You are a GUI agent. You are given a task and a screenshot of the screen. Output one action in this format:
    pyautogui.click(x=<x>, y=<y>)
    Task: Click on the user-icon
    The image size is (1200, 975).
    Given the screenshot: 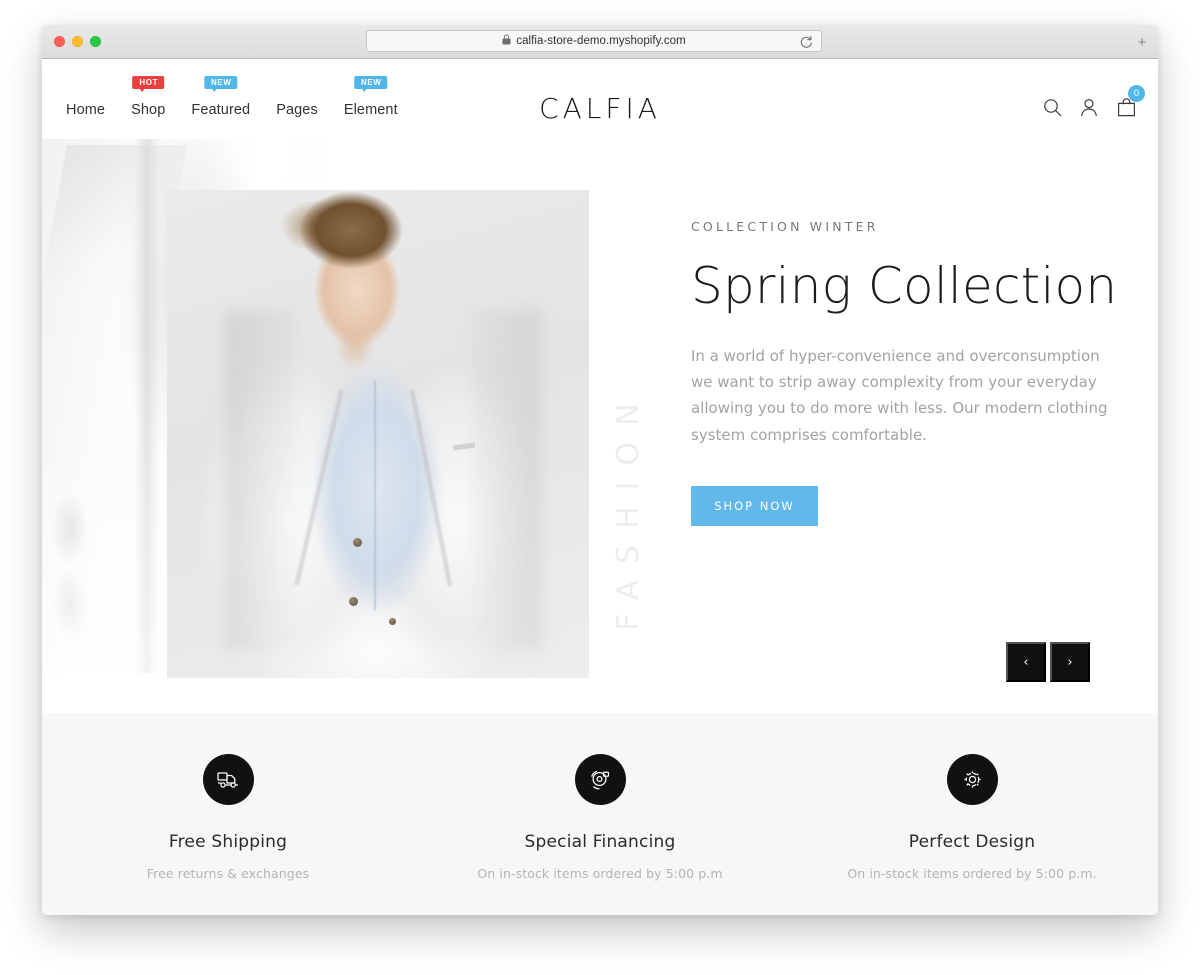 What is the action you would take?
    pyautogui.click(x=1089, y=107)
    